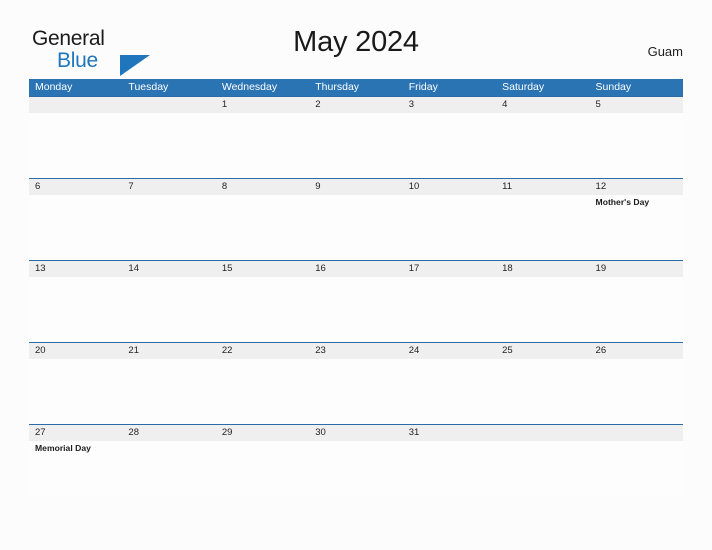 The image size is (712, 550). I want to click on day-number: 9, so click(355, 187).